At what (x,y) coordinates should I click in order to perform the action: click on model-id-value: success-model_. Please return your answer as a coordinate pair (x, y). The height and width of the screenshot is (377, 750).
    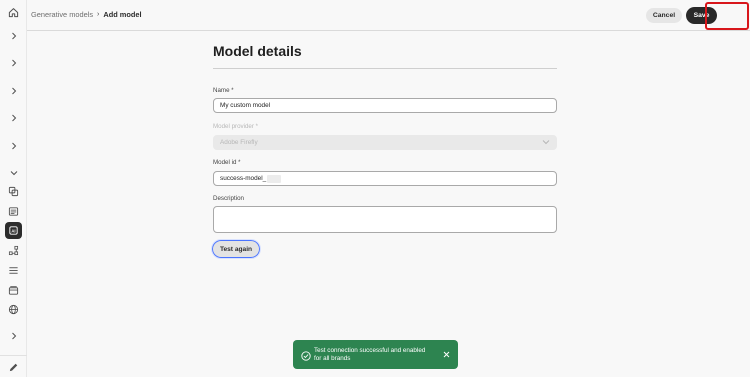
    Looking at the image, I should click on (243, 178).